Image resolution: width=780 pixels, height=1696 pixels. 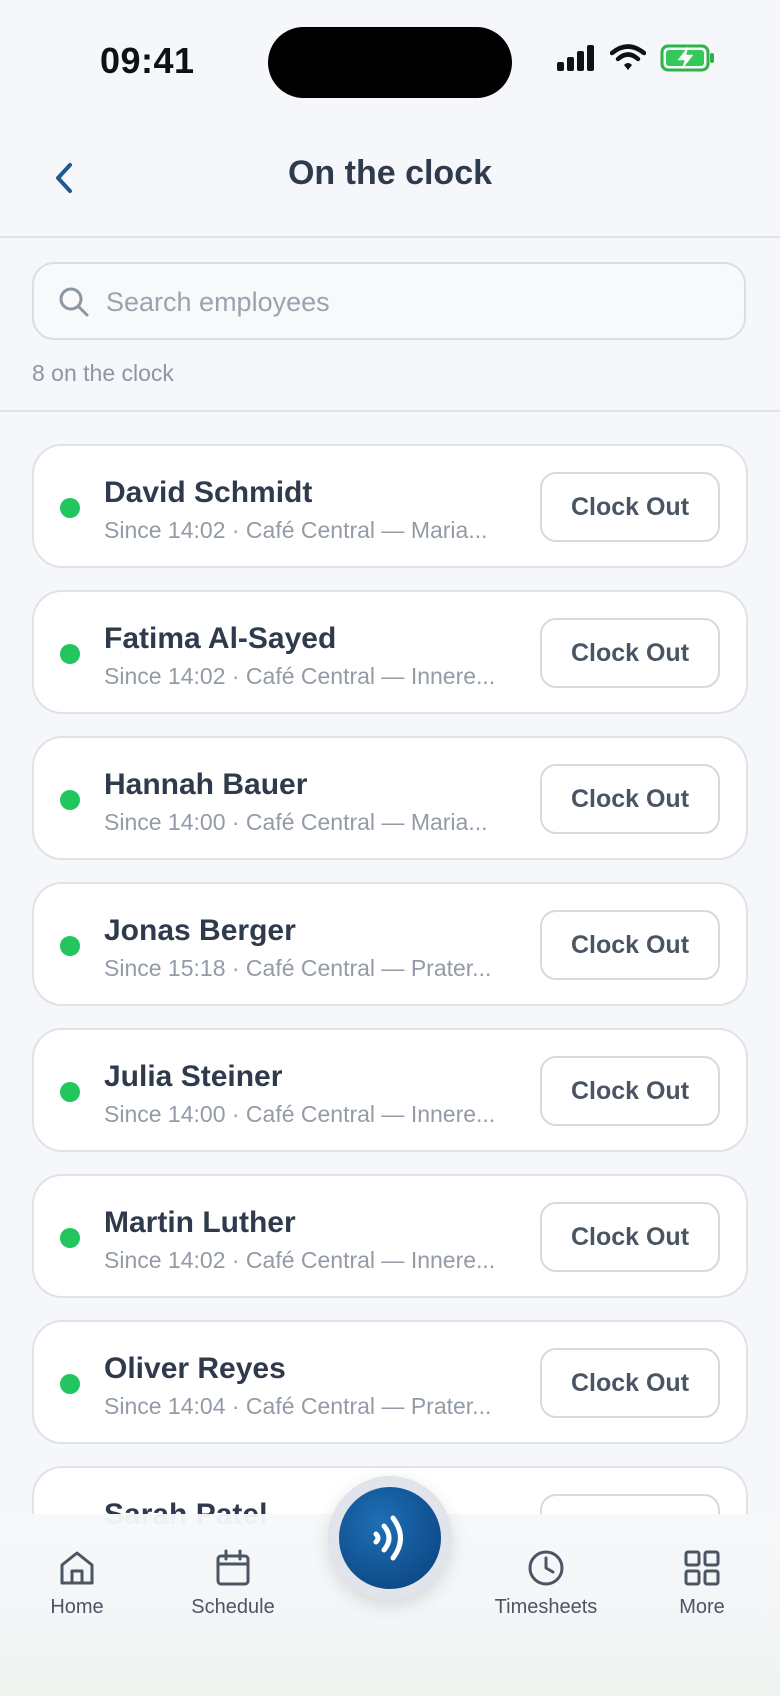 What do you see at coordinates (195, 1368) in the screenshot?
I see `employee-name: Oliver Reyes` at bounding box center [195, 1368].